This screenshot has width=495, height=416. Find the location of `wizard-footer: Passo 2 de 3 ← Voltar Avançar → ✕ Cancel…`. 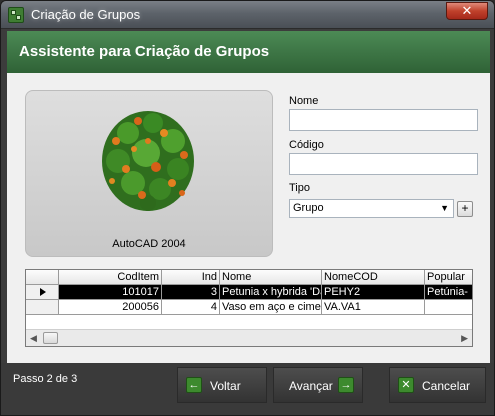

wizard-footer: Passo 2 de 3 ← Voltar Avançar → ✕ Cancel… is located at coordinates (247, 389).